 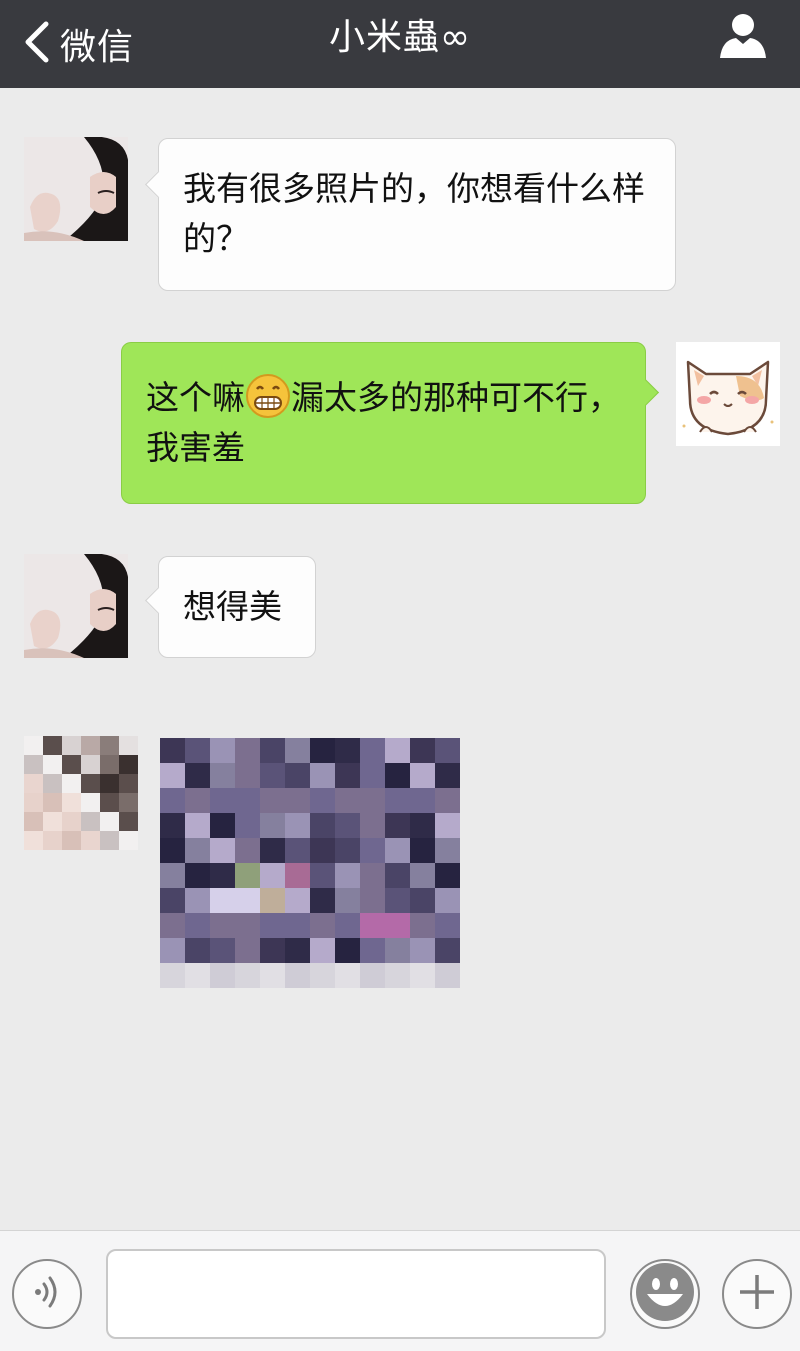 What do you see at coordinates (356, 1294) in the screenshot?
I see `message-input` at bounding box center [356, 1294].